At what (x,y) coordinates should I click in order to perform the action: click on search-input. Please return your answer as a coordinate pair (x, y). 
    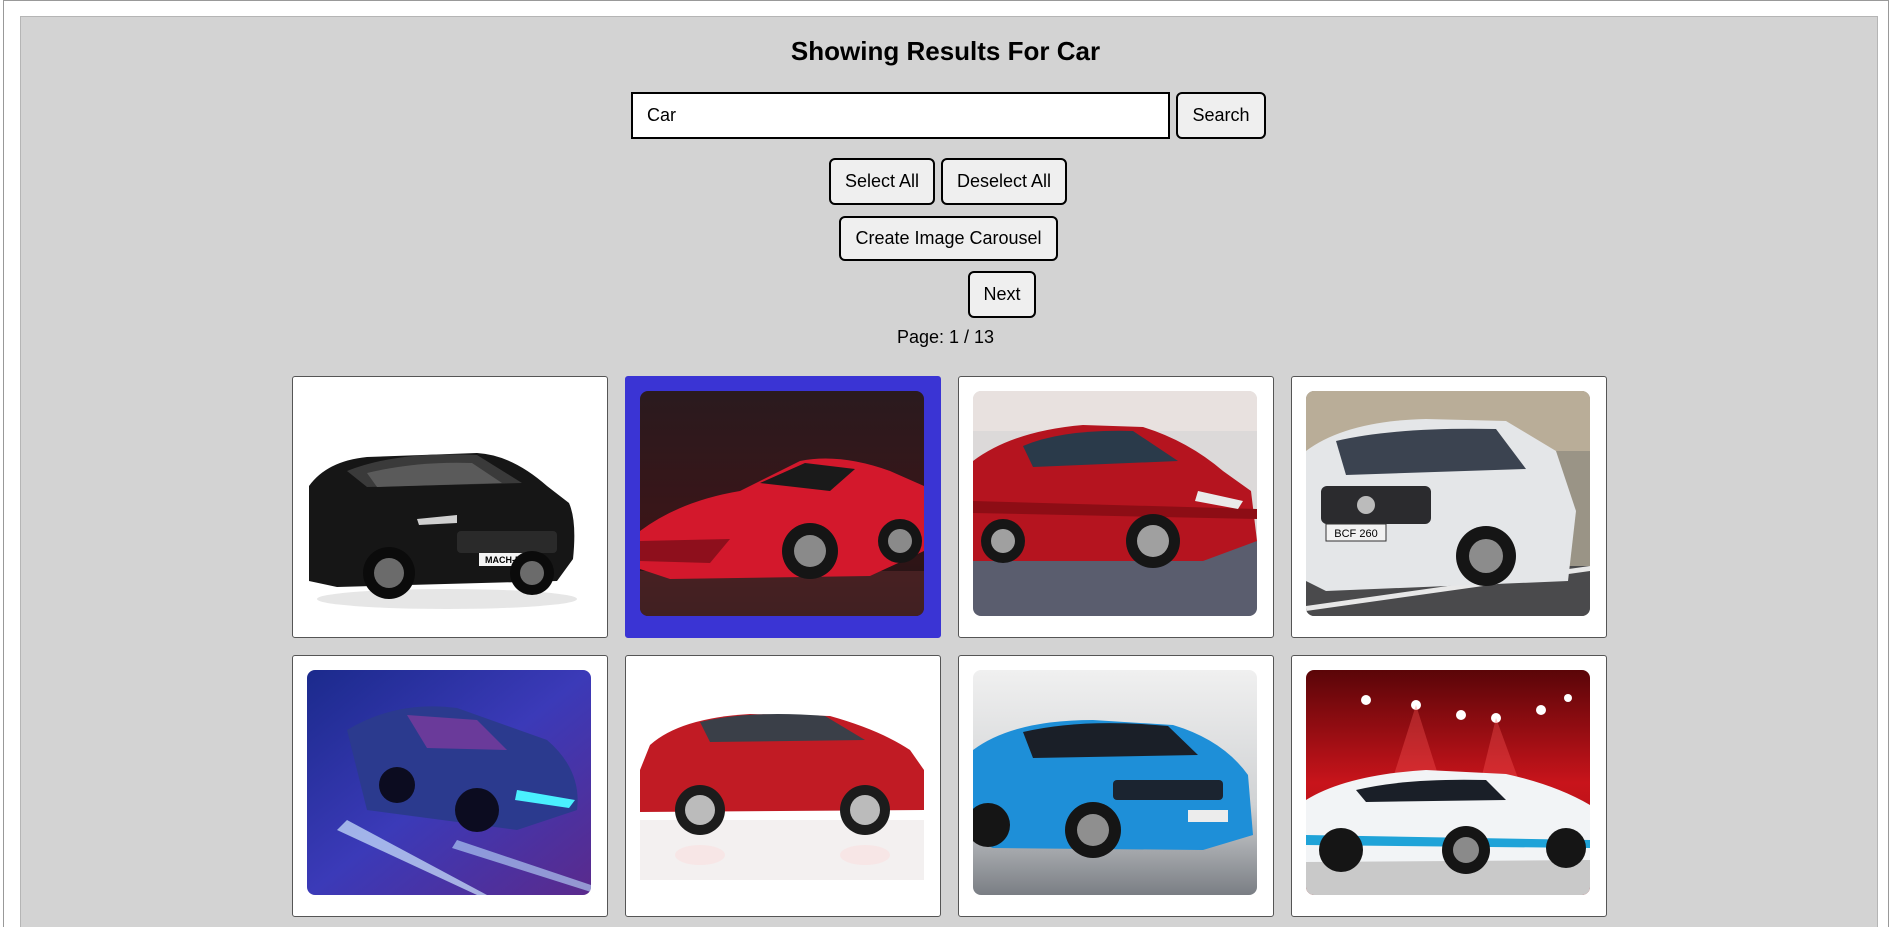
    Looking at the image, I should click on (900, 115).